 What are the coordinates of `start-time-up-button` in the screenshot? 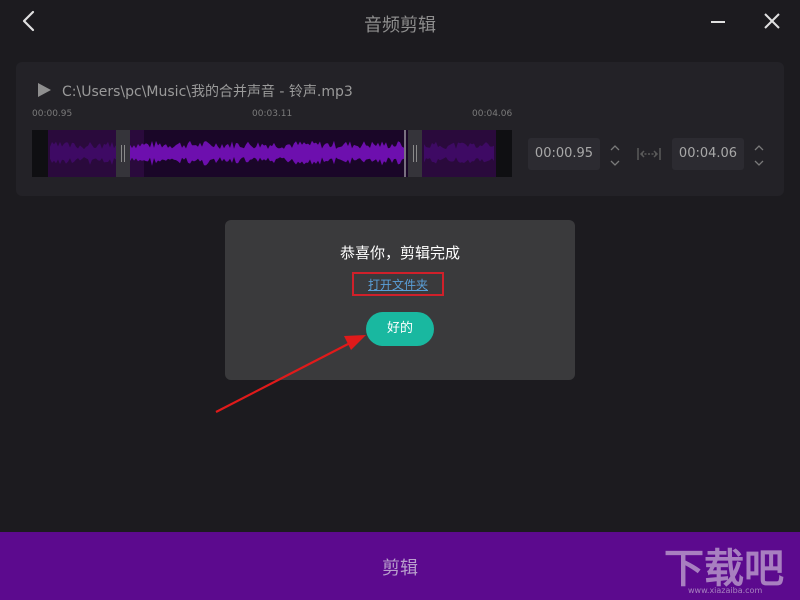 It's located at (615, 147).